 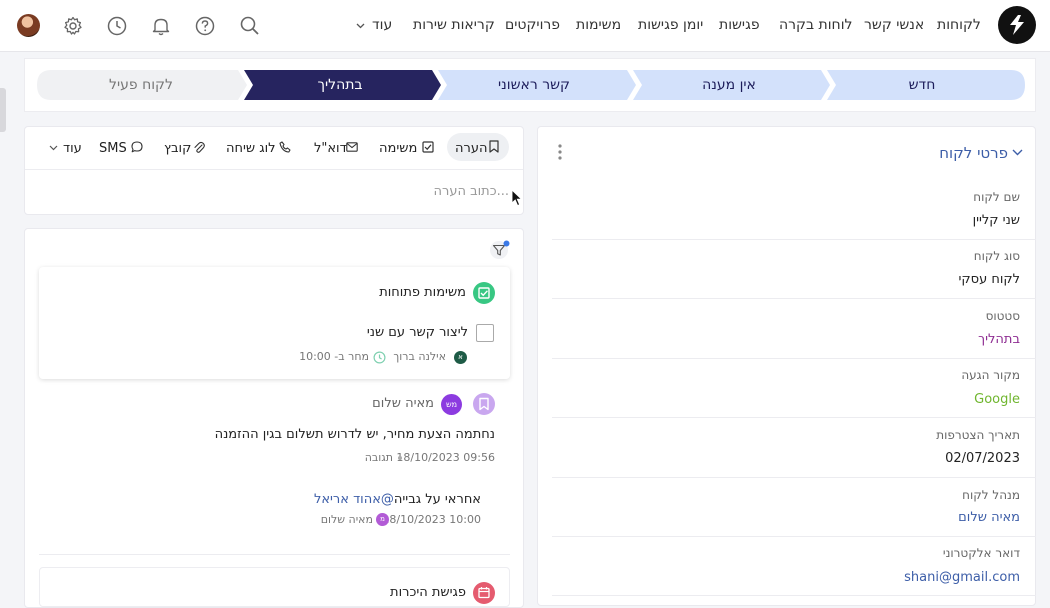 I want to click on email-icon, so click(x=352, y=147).